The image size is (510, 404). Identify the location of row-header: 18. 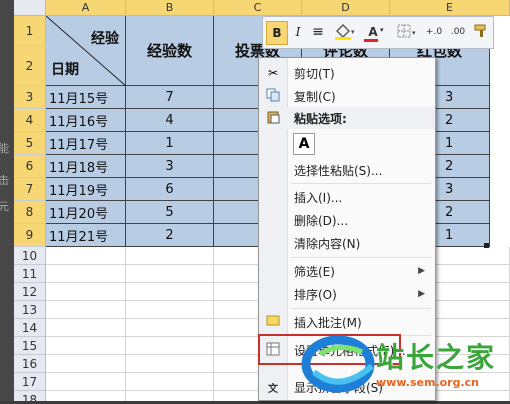
(30, 396).